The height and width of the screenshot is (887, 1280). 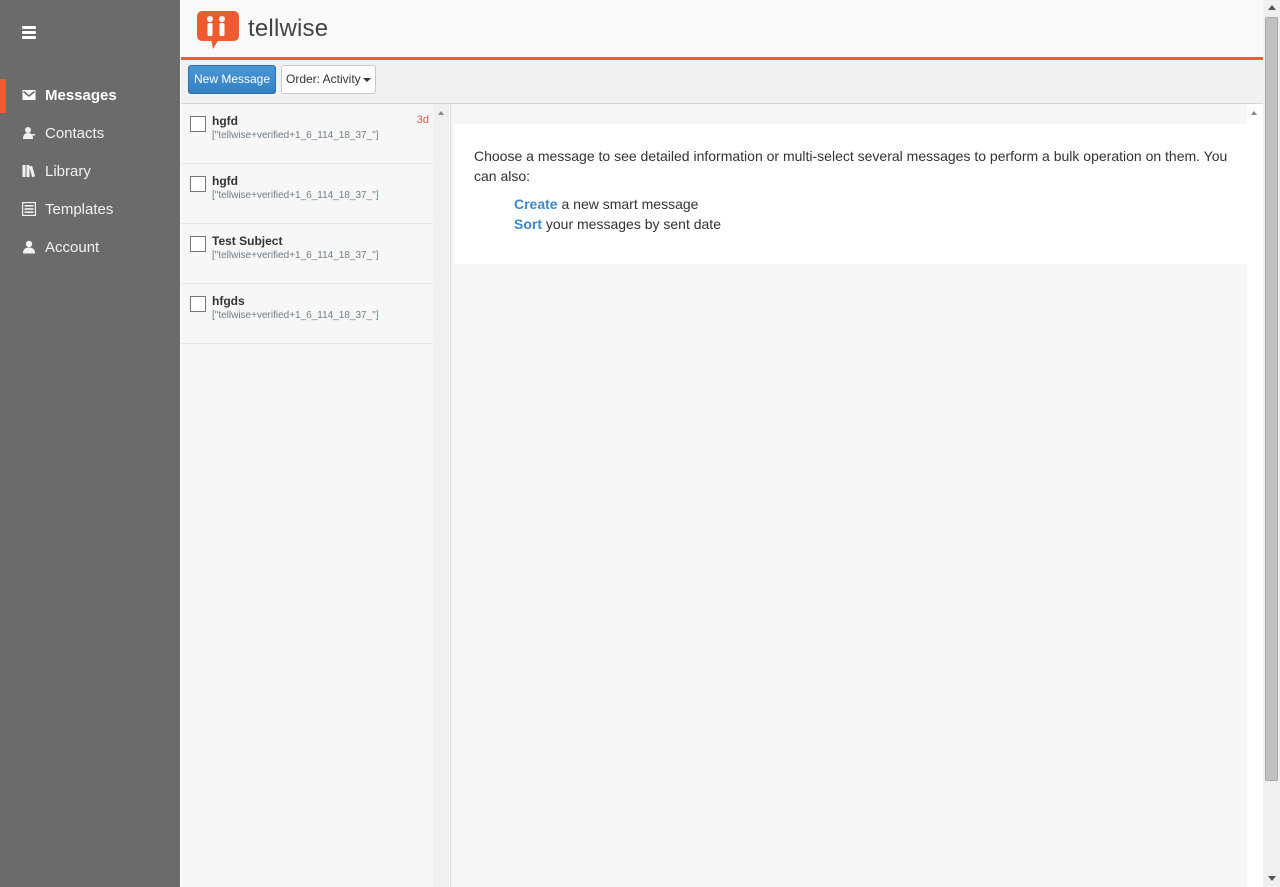 I want to click on sidebar-item-label: Account, so click(x=72, y=247).